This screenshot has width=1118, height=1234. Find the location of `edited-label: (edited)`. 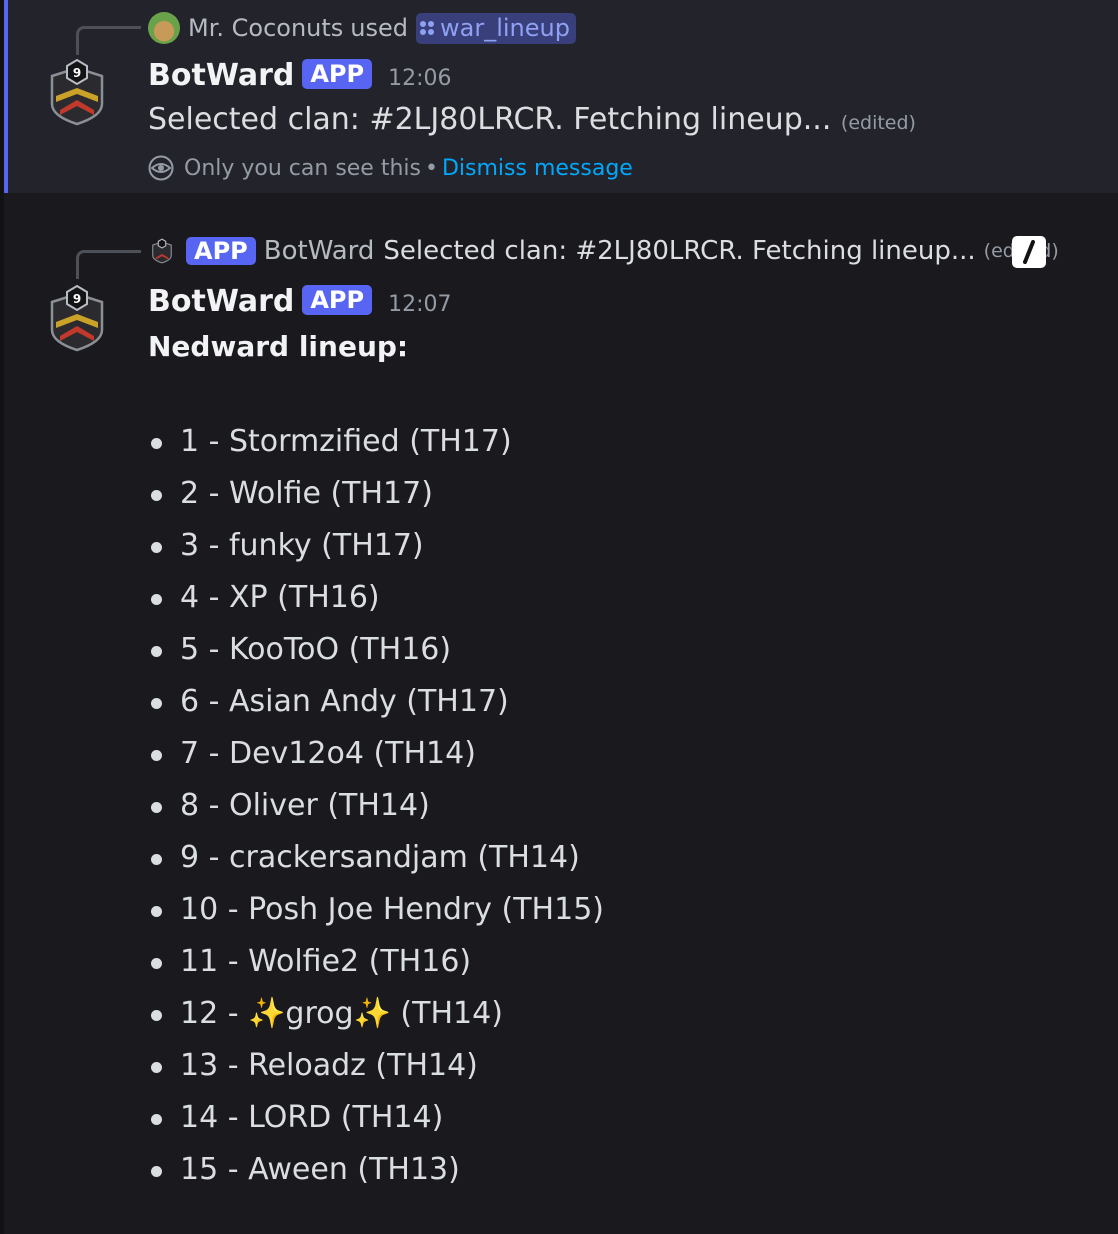

edited-label: (edited) is located at coordinates (878, 123).